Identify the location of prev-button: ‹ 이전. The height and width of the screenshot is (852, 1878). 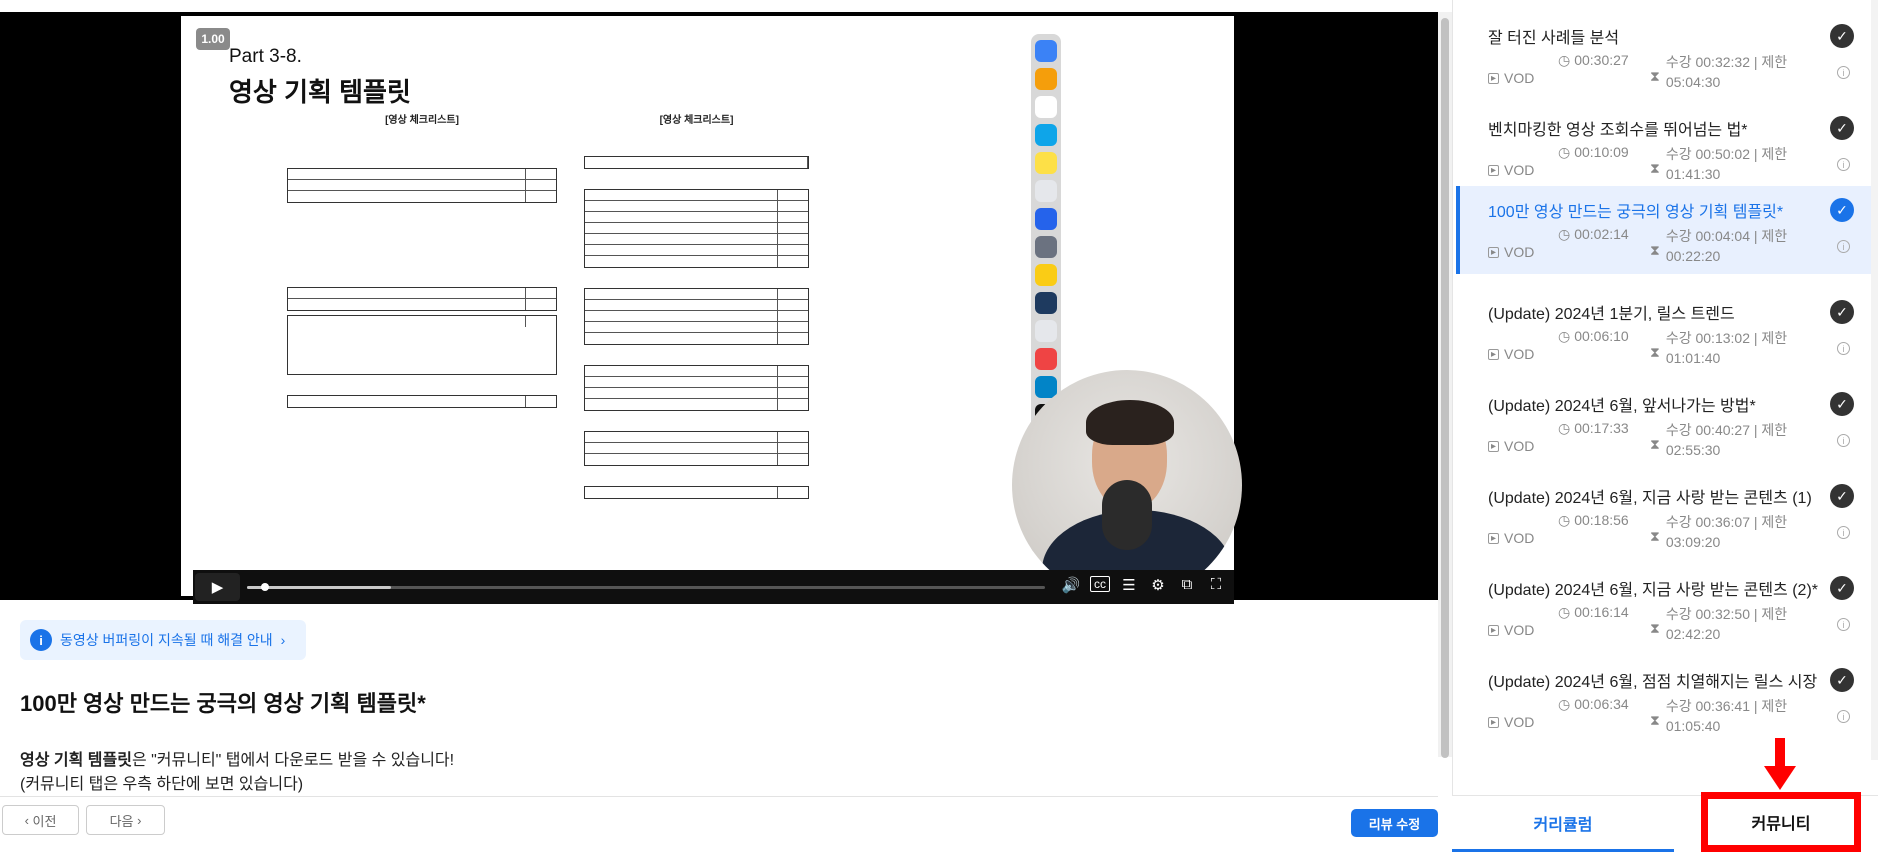
(40, 820).